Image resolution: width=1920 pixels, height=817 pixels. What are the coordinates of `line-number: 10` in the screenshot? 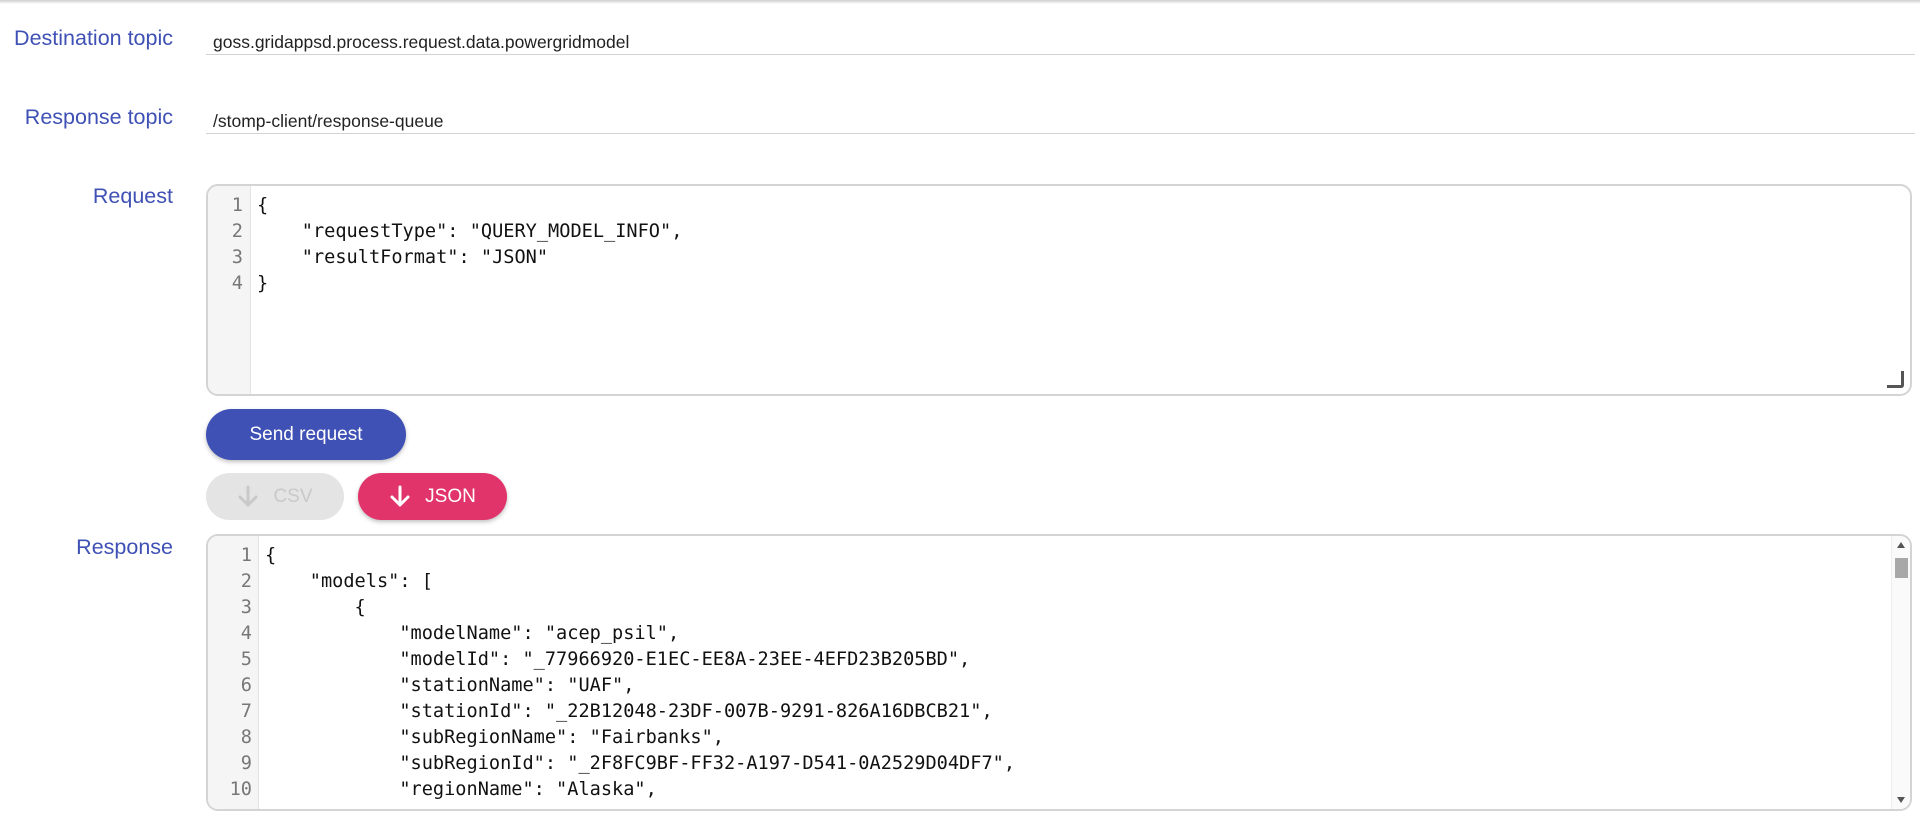 It's located at (240, 789).